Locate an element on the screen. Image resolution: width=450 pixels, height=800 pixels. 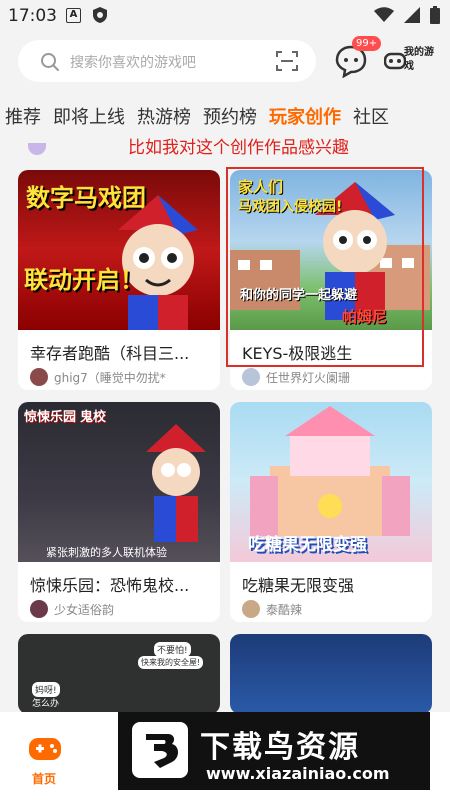
author-row: ghig7（睡觉中勿扰* is located at coordinates (98, 377).